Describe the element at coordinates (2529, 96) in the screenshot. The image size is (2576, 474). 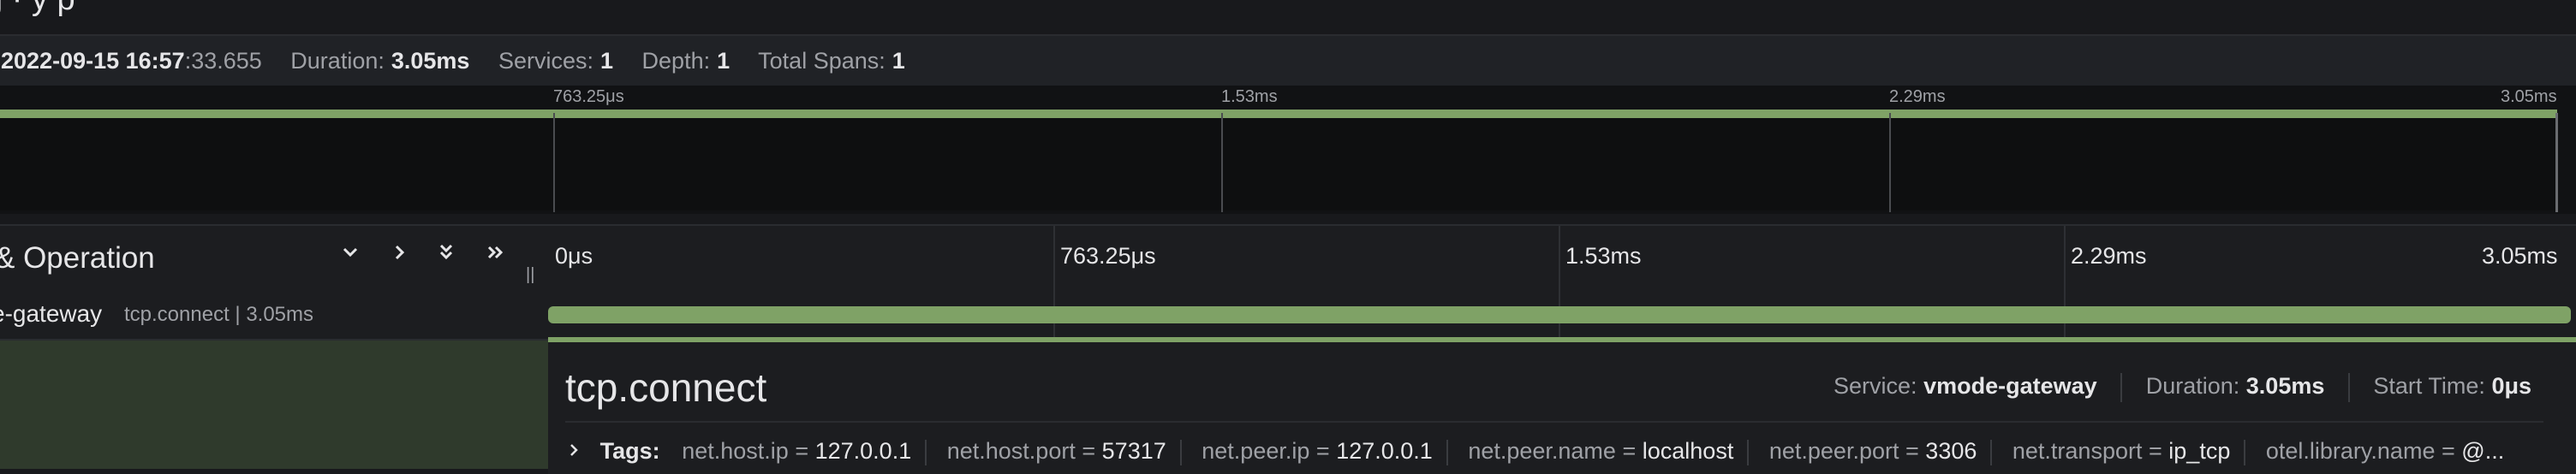
I see `minimap-tick: 3.05ms` at that location.